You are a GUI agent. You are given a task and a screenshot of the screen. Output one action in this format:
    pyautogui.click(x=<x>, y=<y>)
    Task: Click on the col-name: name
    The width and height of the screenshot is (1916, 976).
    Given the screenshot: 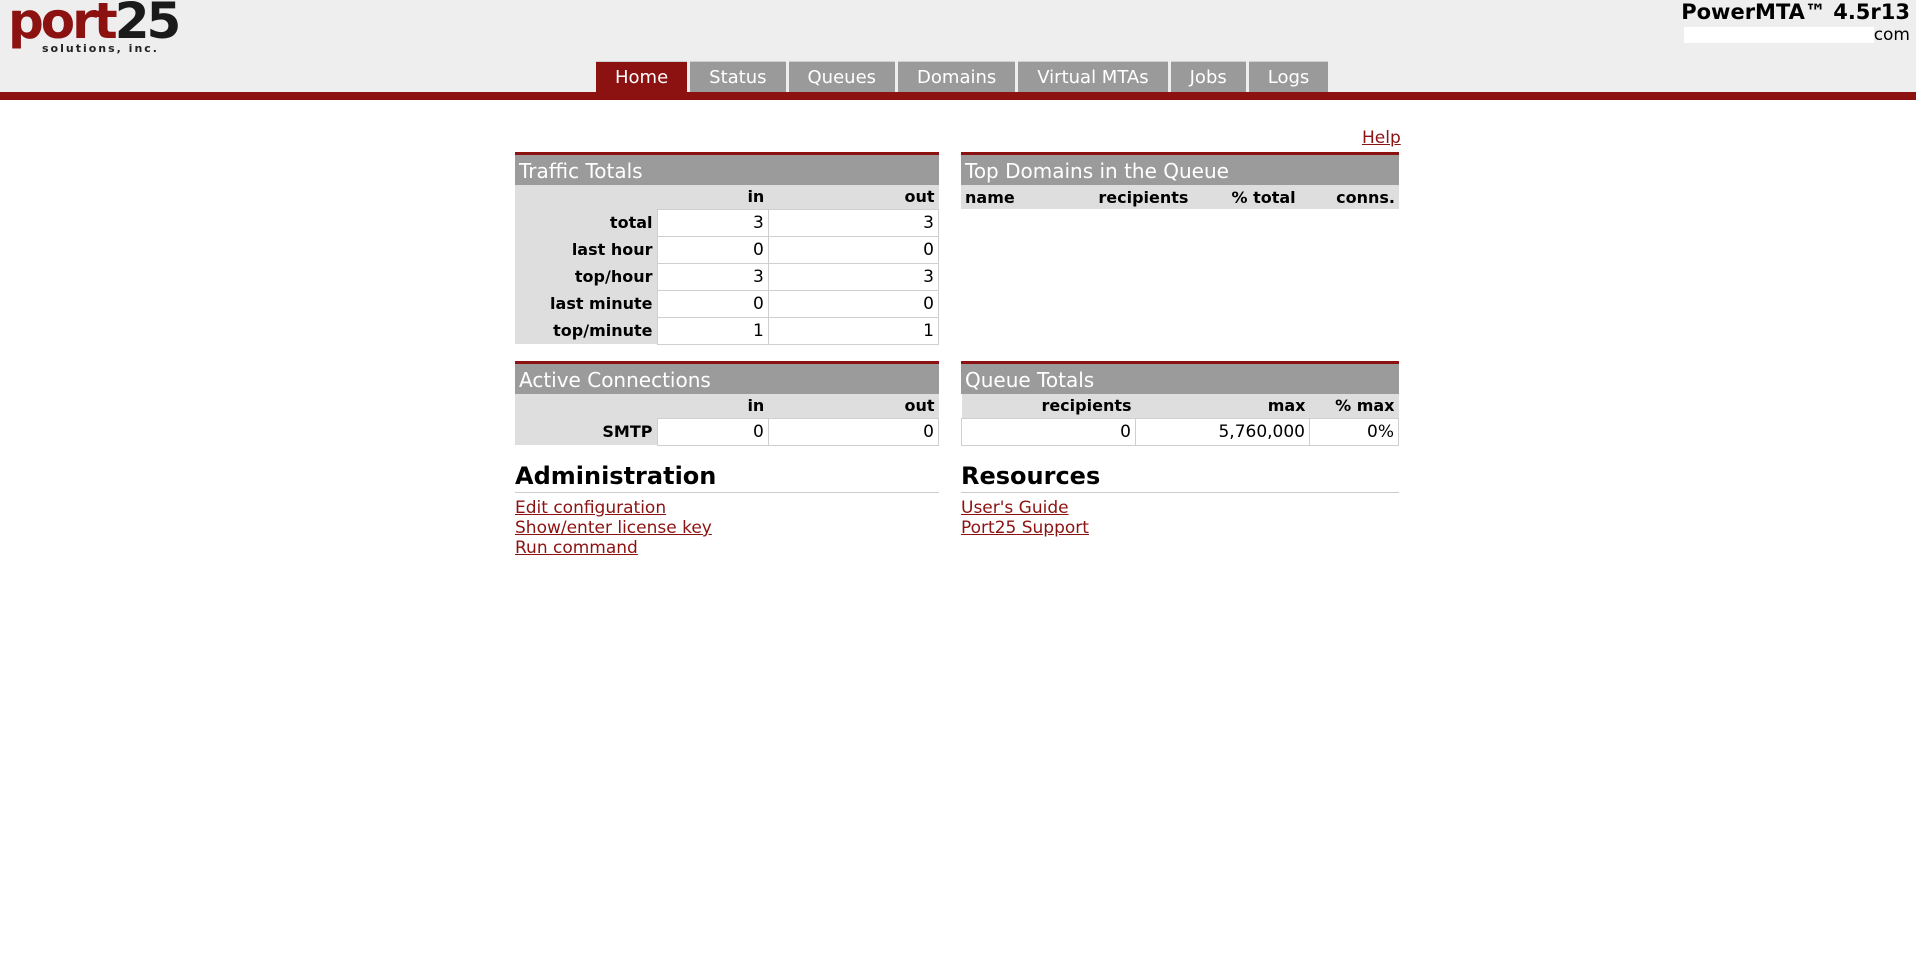 What is the action you would take?
    pyautogui.click(x=1004, y=197)
    